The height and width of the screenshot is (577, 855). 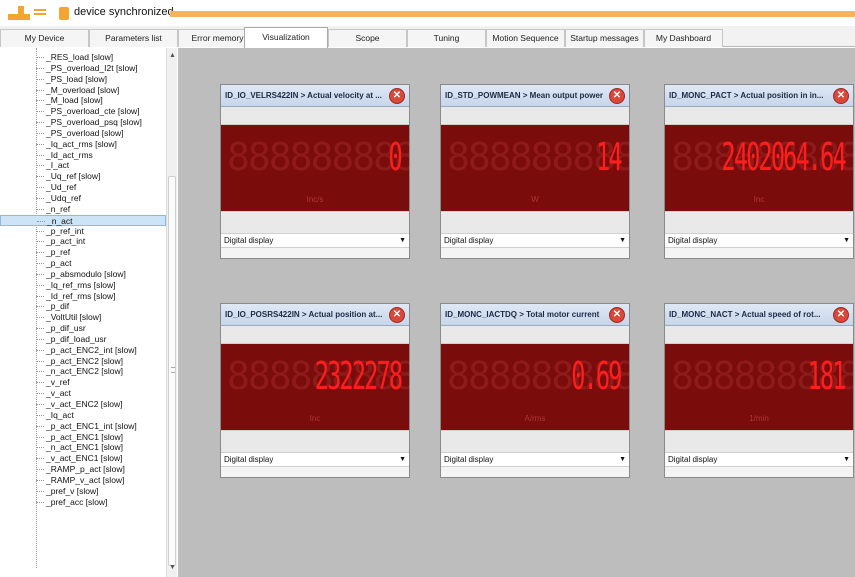 What do you see at coordinates (83, 371) in the screenshot?
I see `tree-item: _n_act_ENC2 [slow]` at bounding box center [83, 371].